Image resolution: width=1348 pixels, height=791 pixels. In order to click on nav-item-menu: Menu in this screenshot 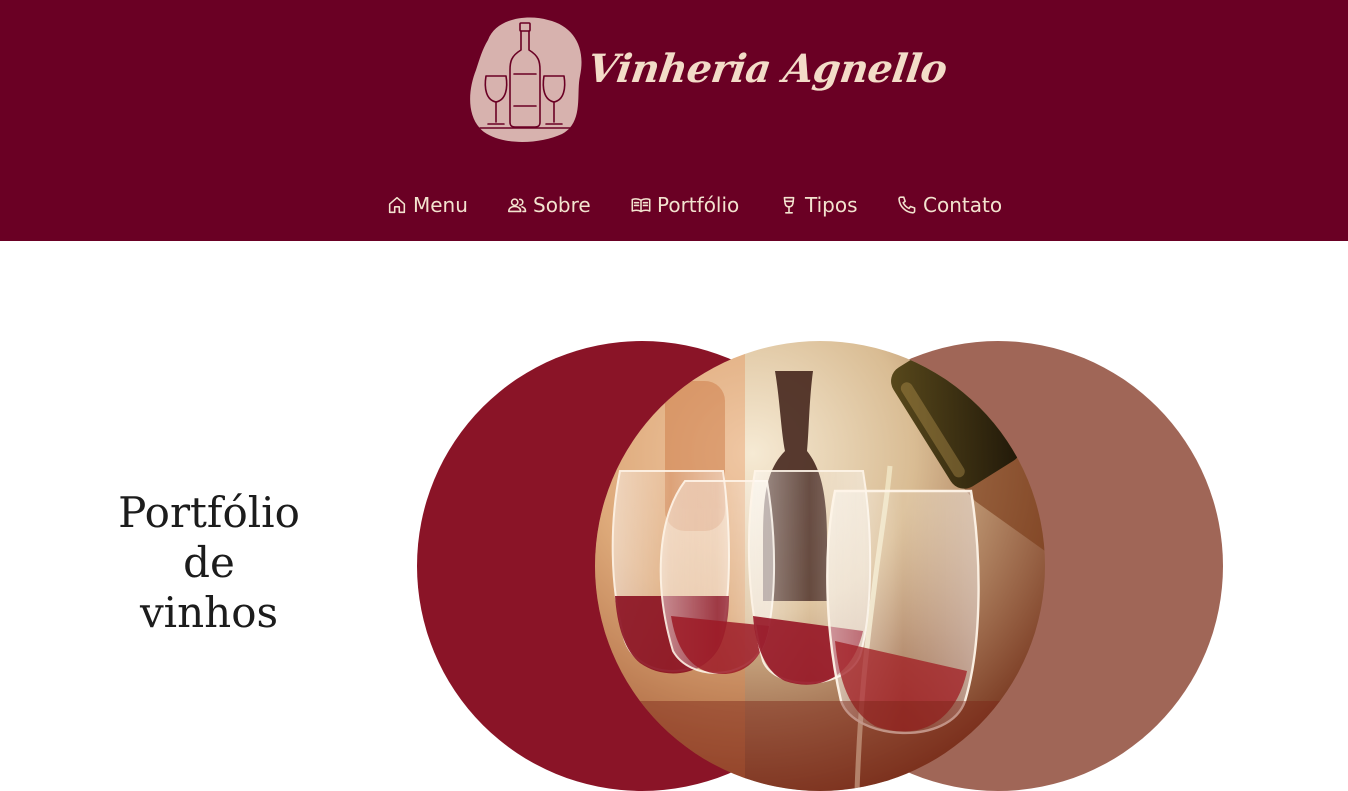, I will do `click(427, 205)`.